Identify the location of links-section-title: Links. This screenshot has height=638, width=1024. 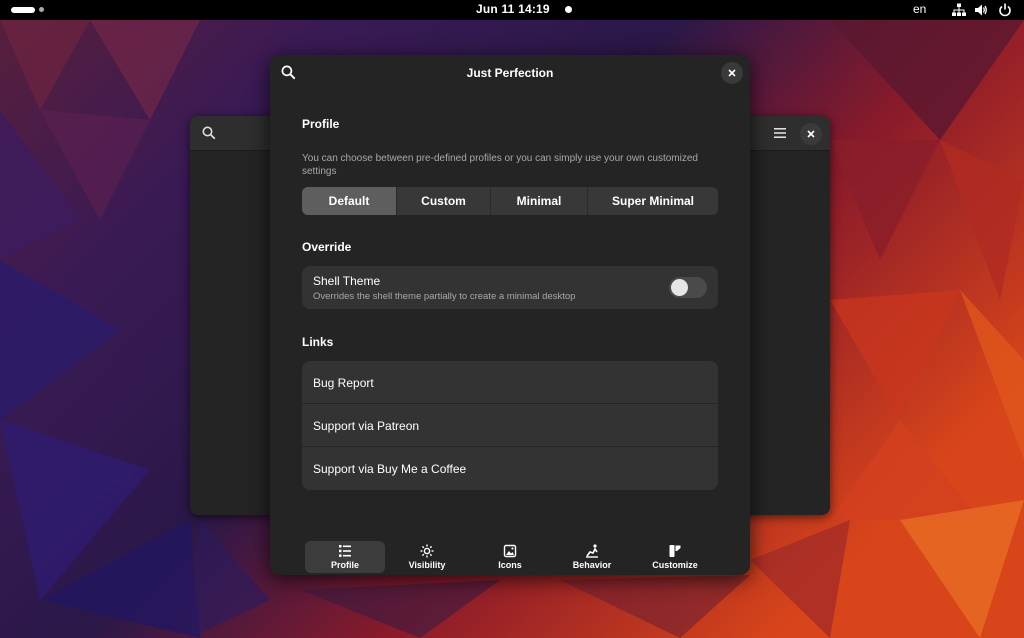
(318, 342).